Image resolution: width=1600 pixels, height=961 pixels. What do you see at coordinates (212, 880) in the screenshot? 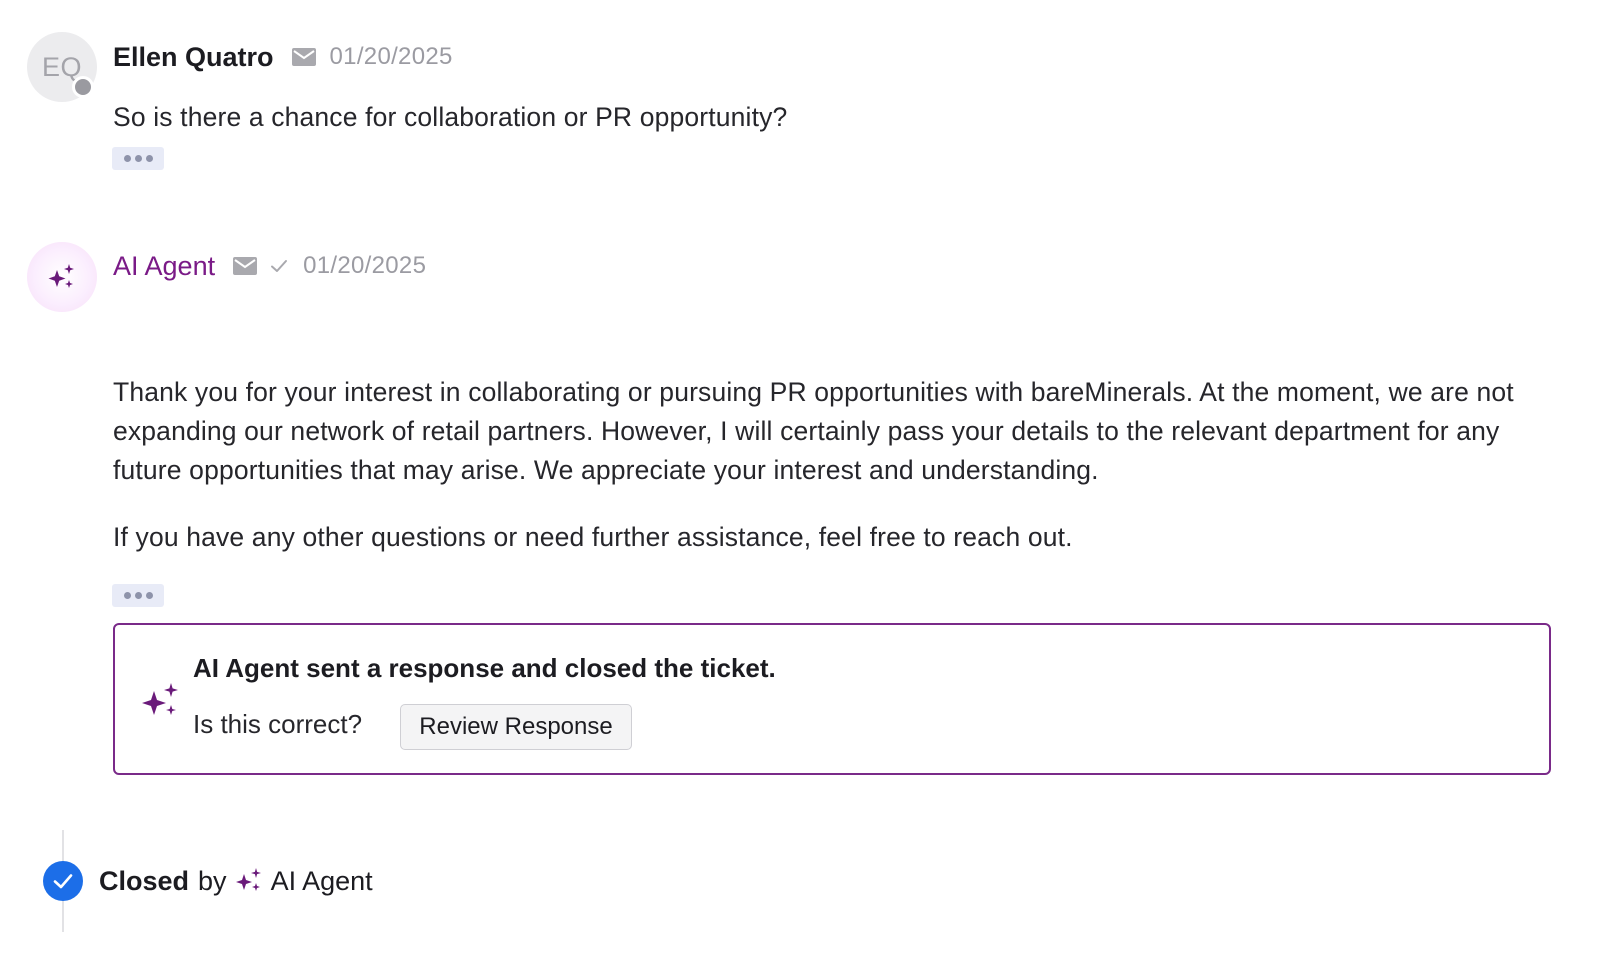
I see `by-label: by` at bounding box center [212, 880].